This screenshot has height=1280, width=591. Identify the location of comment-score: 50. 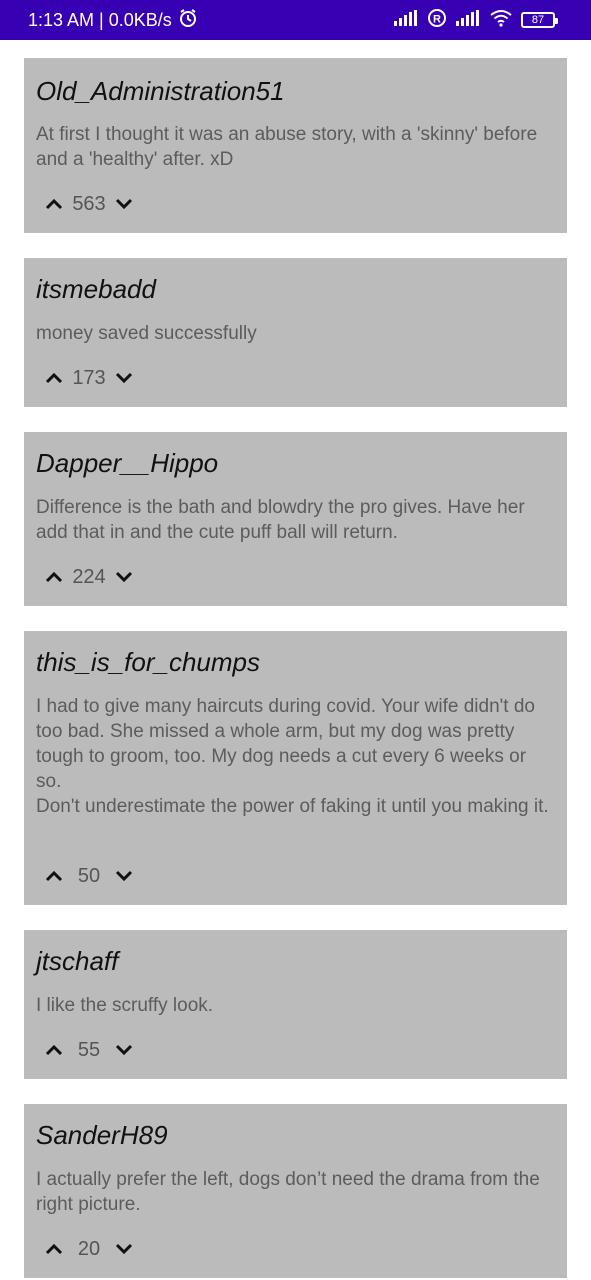
(89, 875).